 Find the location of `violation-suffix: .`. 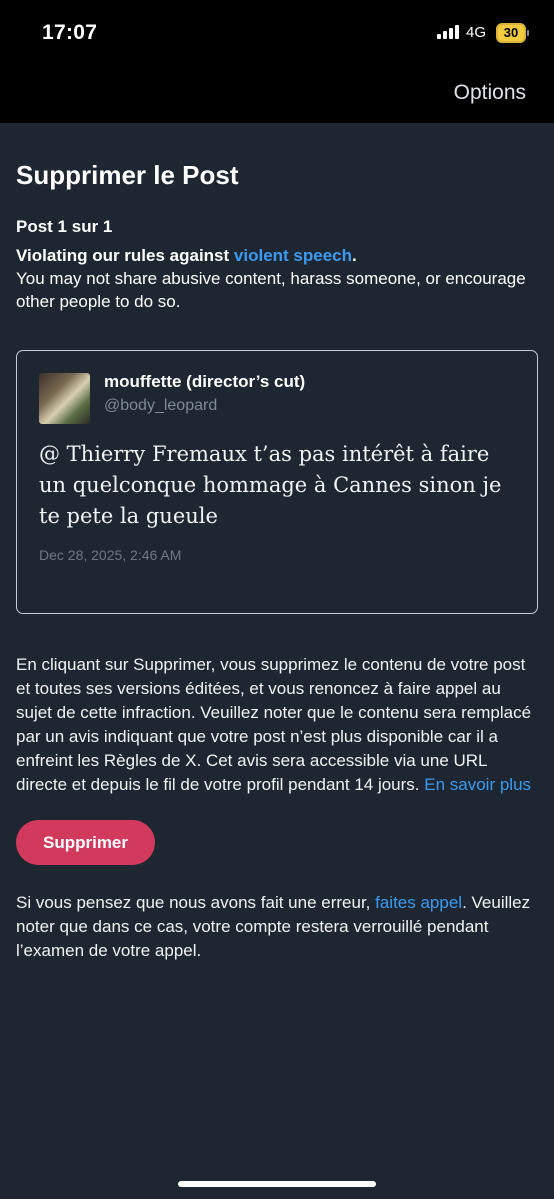

violation-suffix: . is located at coordinates (354, 255).